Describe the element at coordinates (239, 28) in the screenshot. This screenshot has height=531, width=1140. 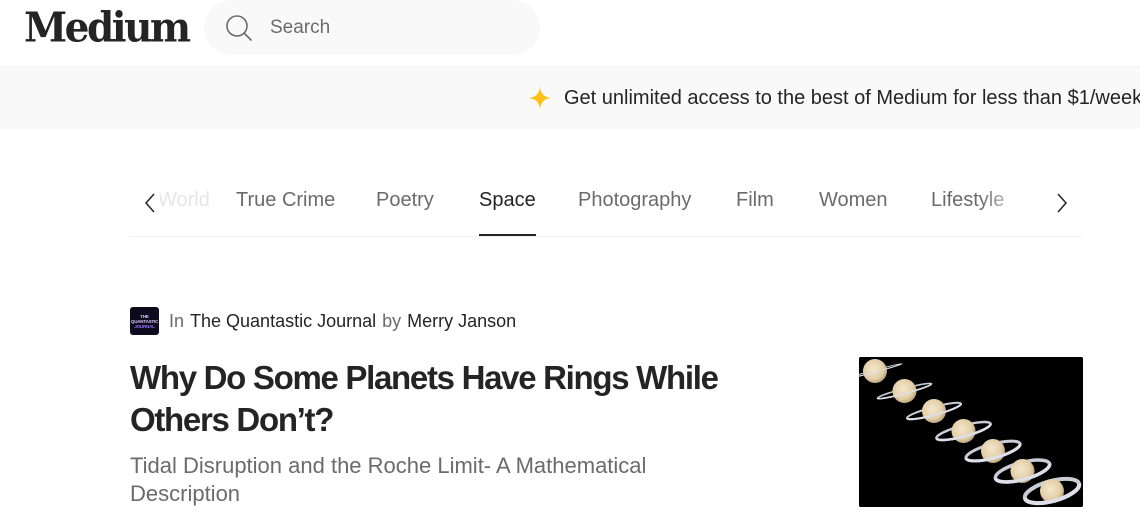
I see `search-icon` at that location.